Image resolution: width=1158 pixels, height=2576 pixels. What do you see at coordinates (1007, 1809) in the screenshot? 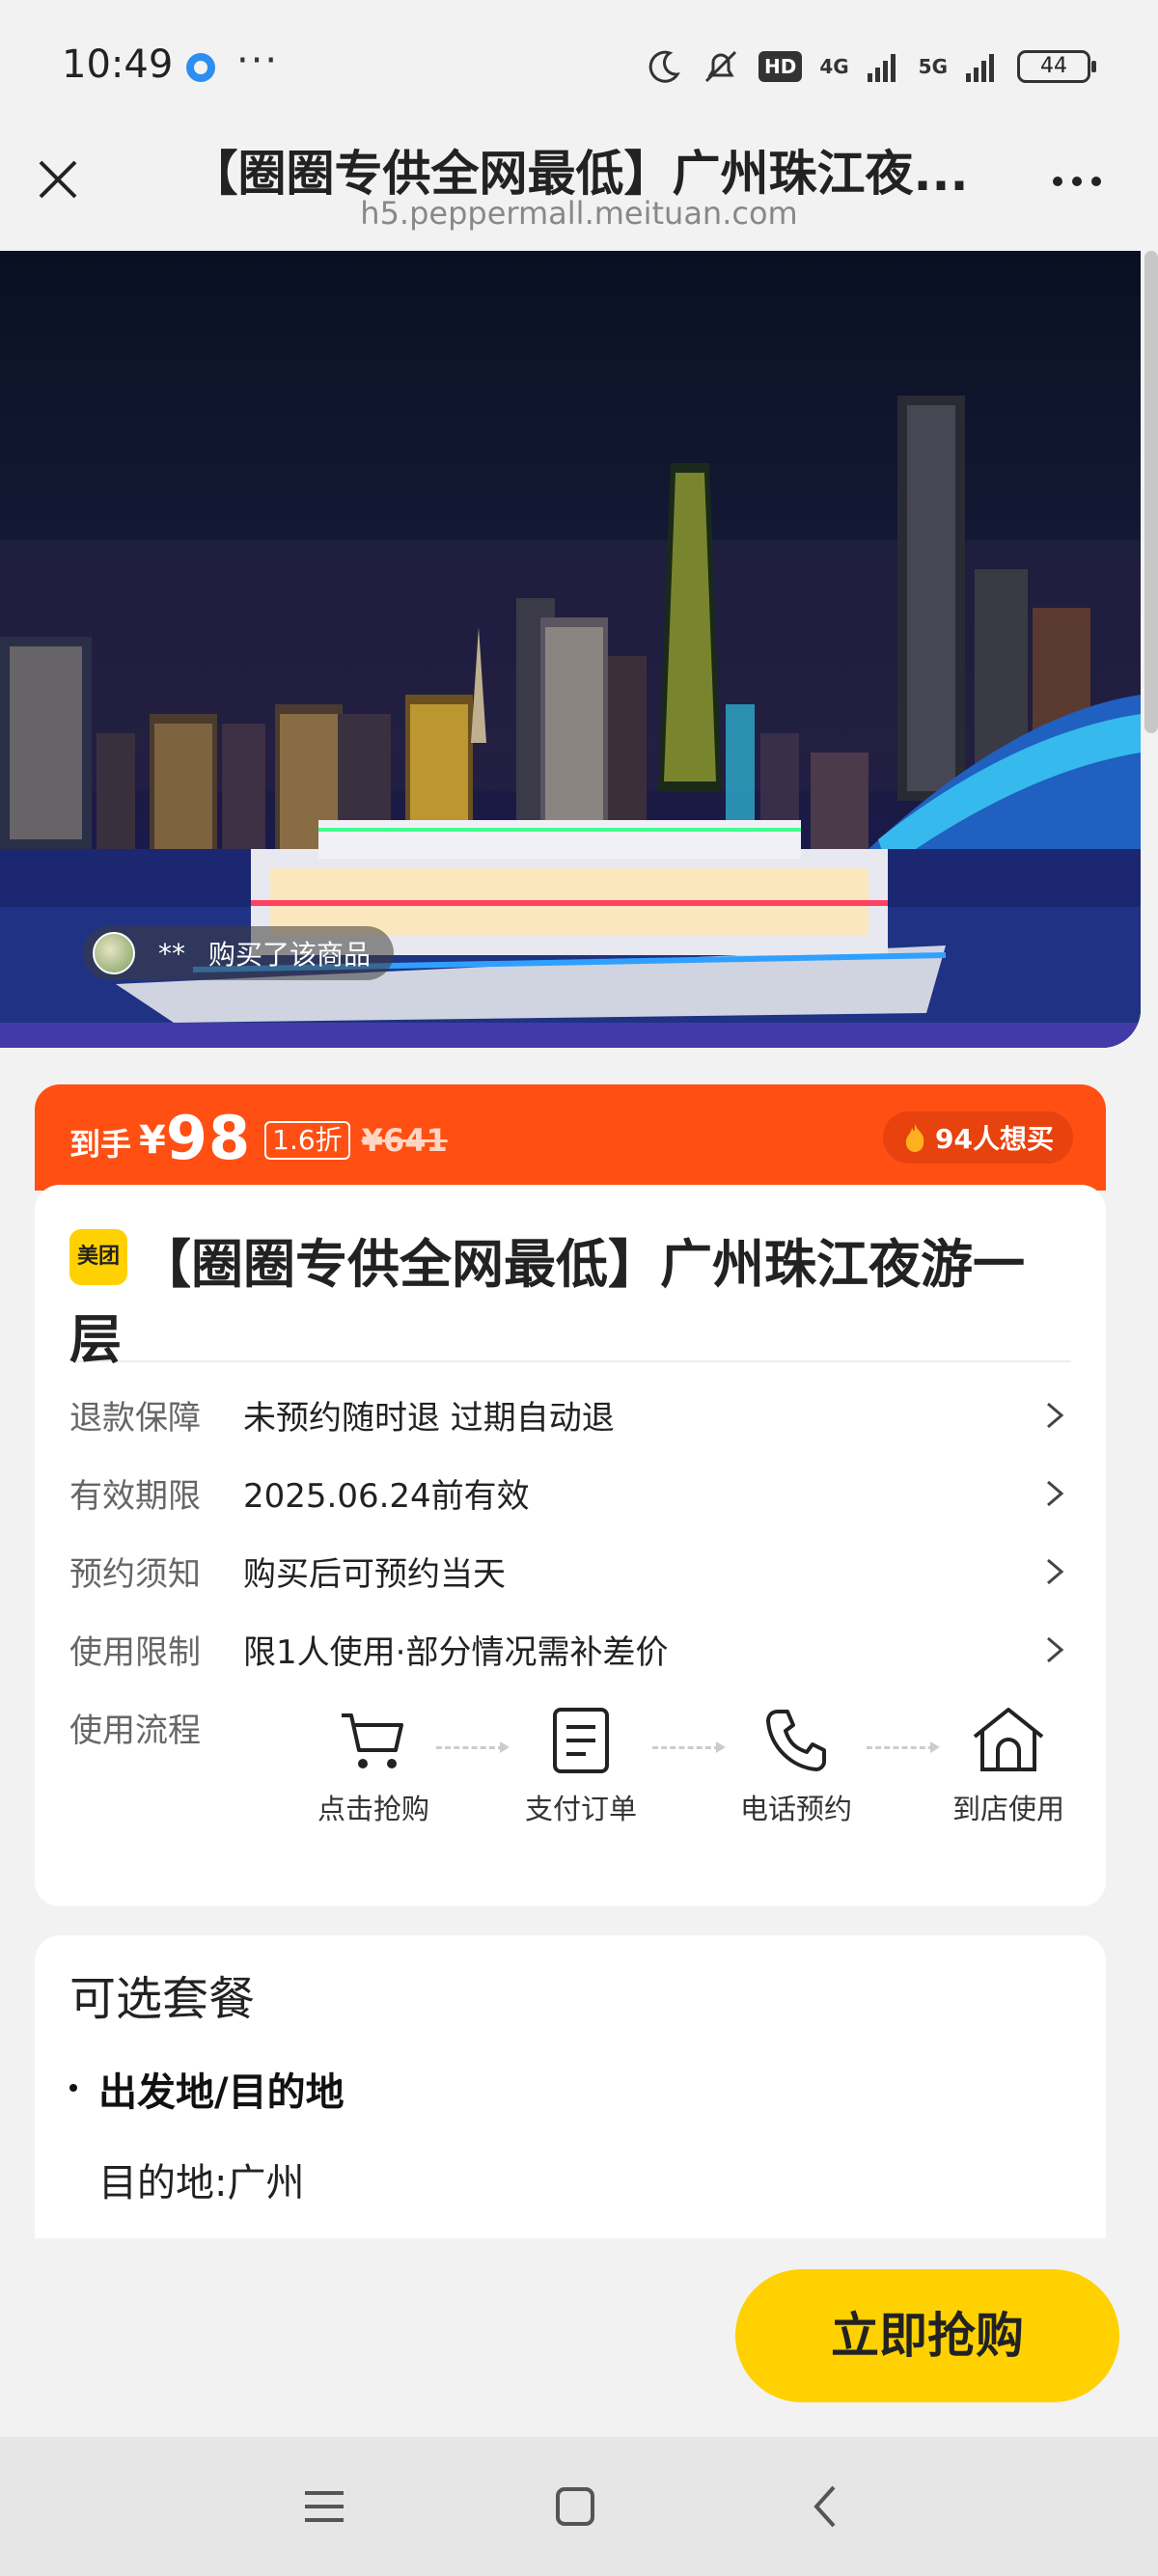
I see `flow-step-label: 到店使用` at bounding box center [1007, 1809].